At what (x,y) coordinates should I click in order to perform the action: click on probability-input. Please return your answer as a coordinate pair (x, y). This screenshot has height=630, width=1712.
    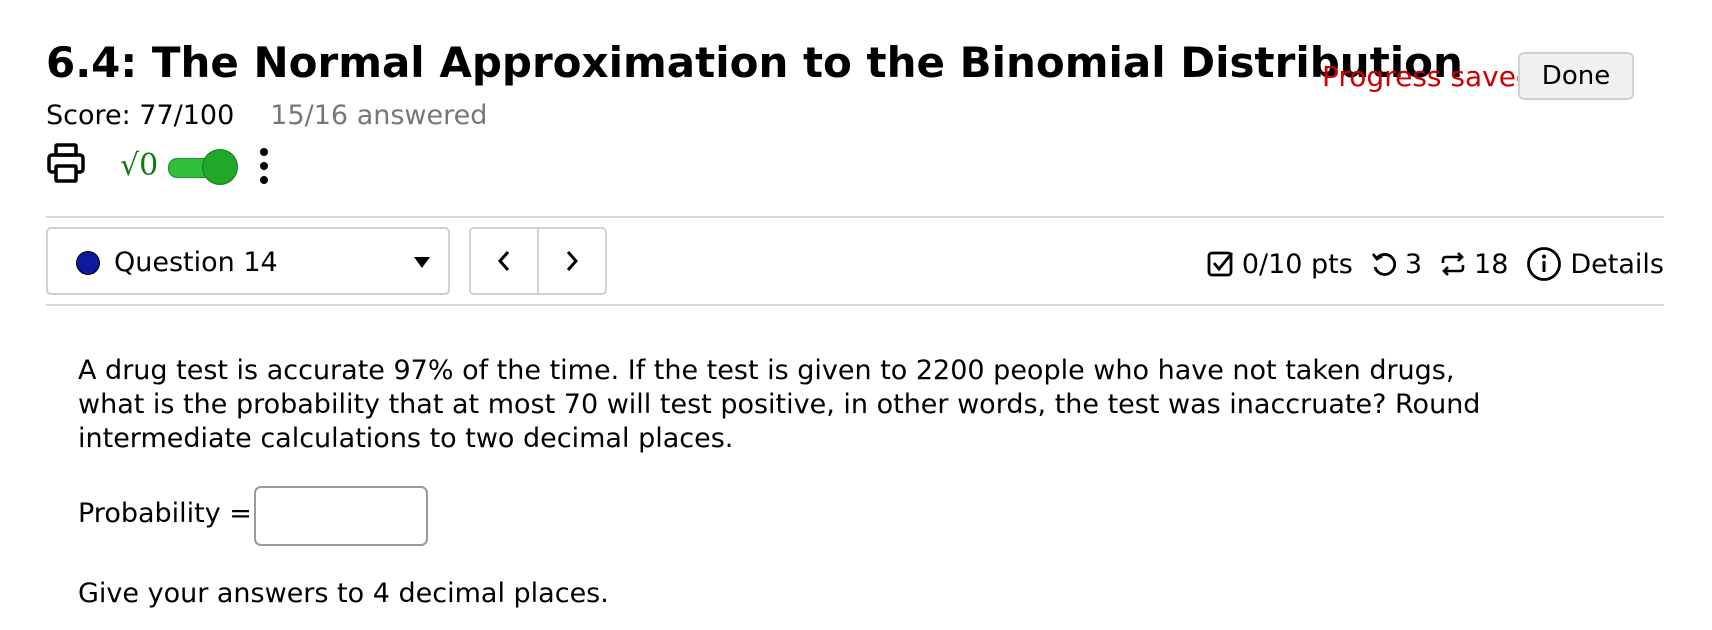
    Looking at the image, I should click on (341, 516).